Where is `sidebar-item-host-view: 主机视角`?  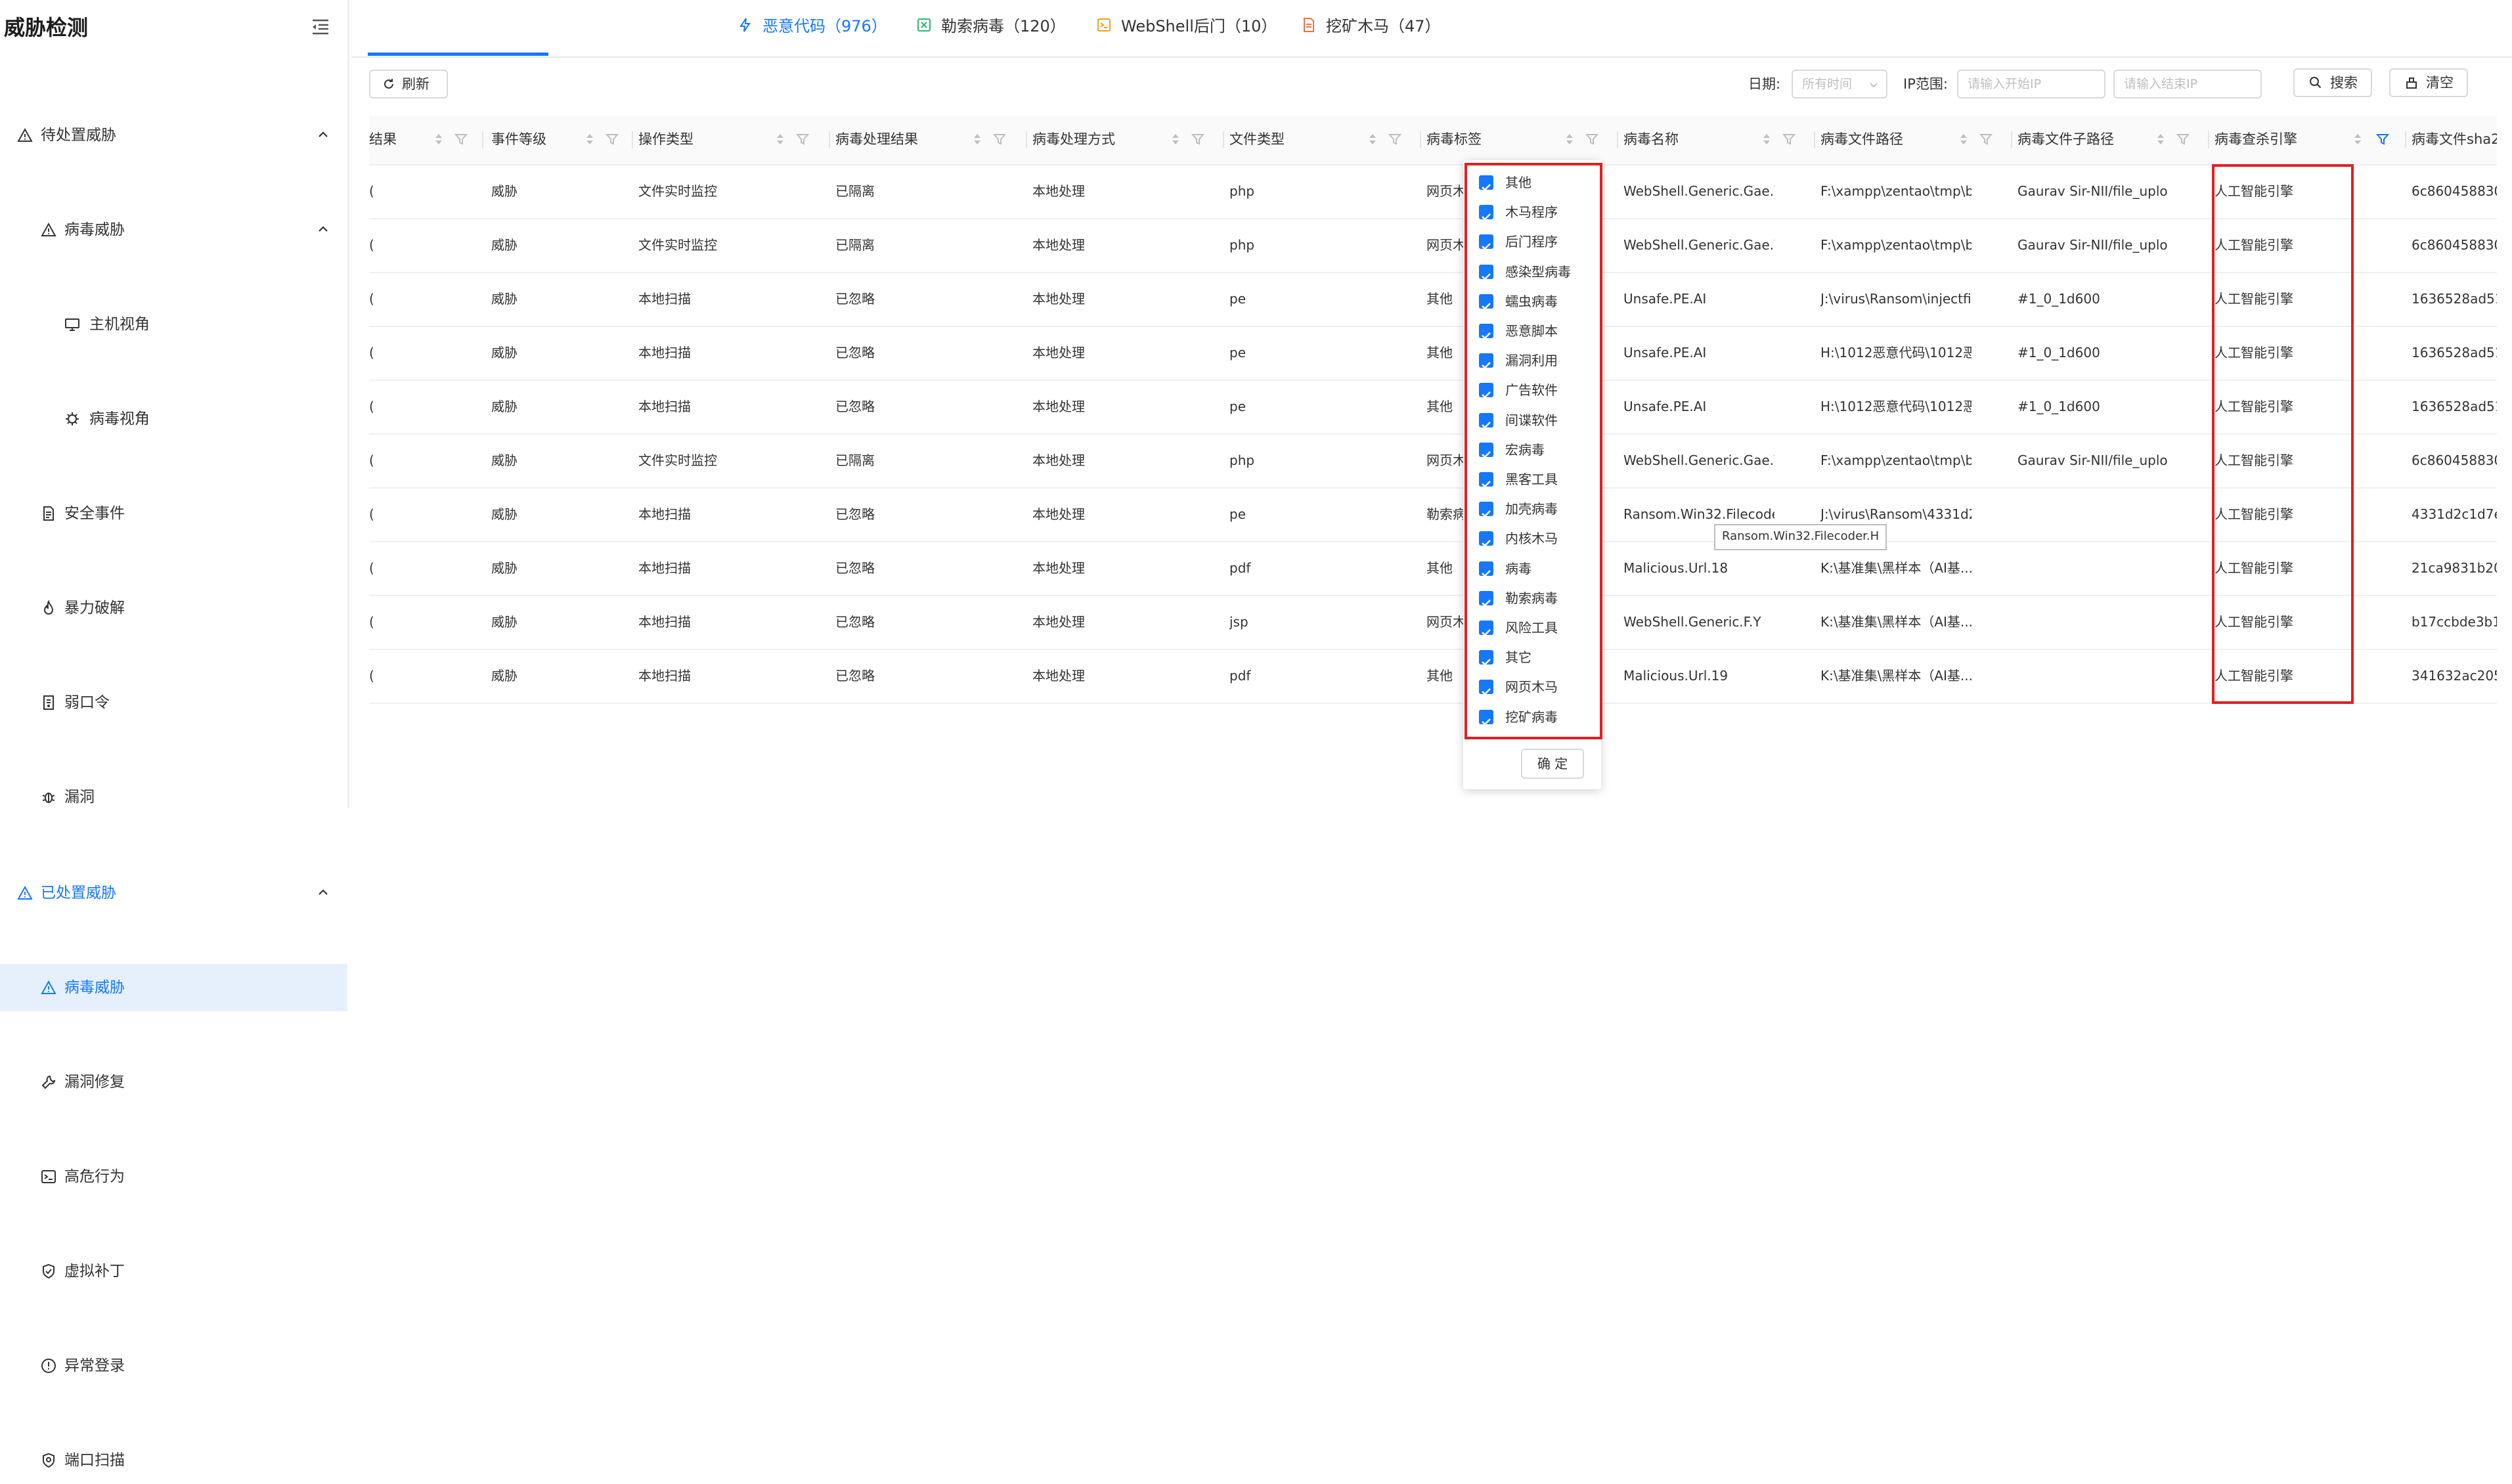
sidebar-item-host-view: 主机视角 is located at coordinates (173, 324).